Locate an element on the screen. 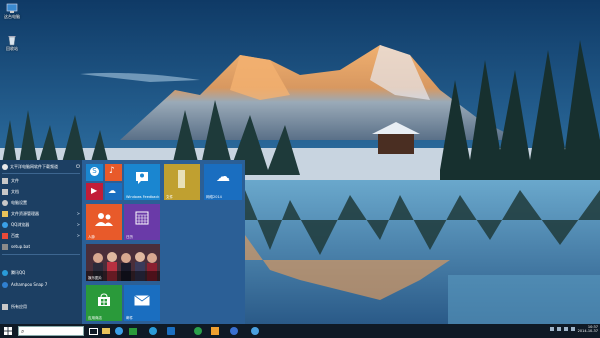 Image resolution: width=600 pixels, height=338 pixels. menu-item-file-manager: 文件资源管理器 > is located at coordinates (41, 213).